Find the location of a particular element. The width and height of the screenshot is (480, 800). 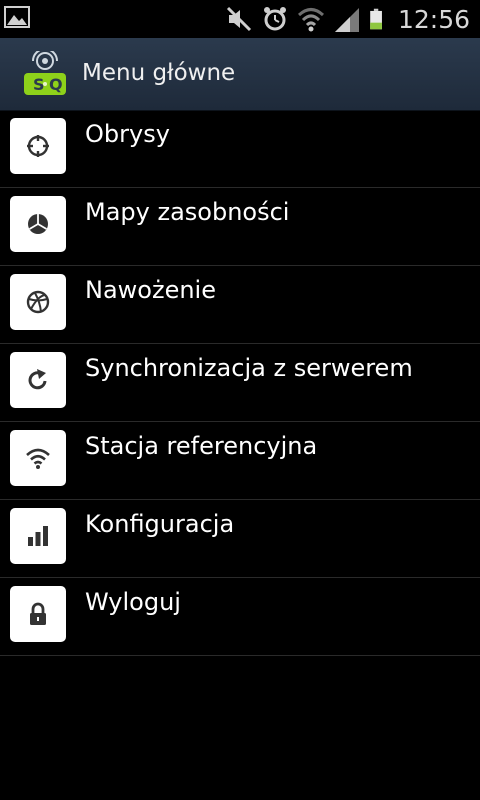

pie-chart-icon is located at coordinates (38, 224).